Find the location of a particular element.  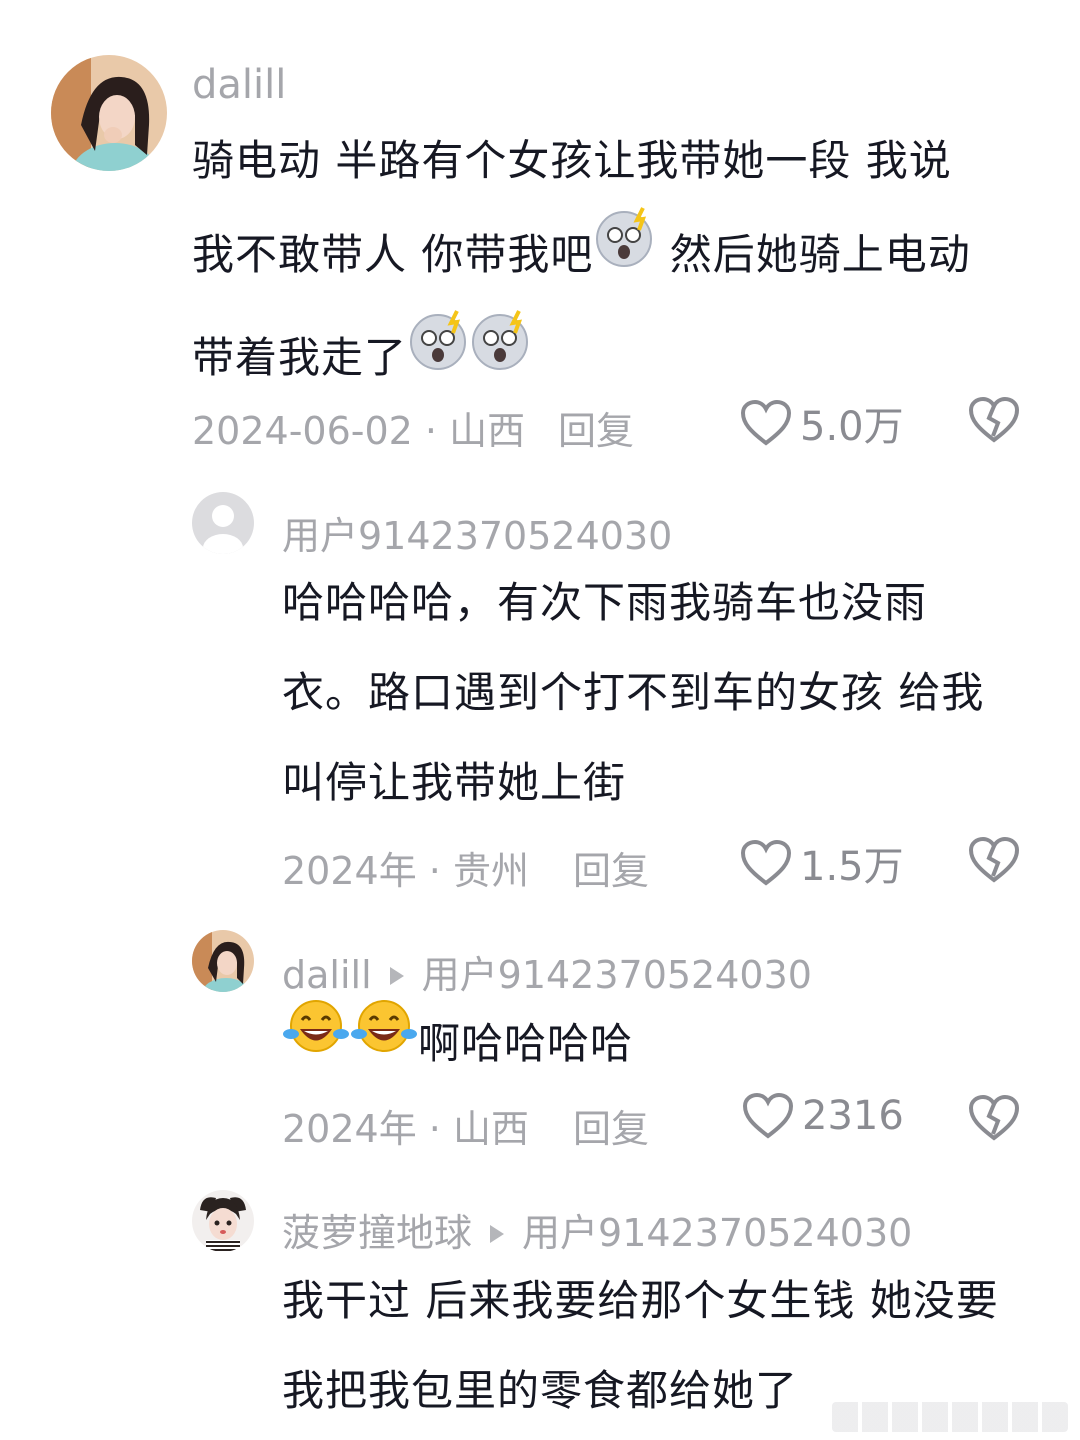

username: 菠萝撞地球 用户9142370524030 is located at coordinates (597, 1229).